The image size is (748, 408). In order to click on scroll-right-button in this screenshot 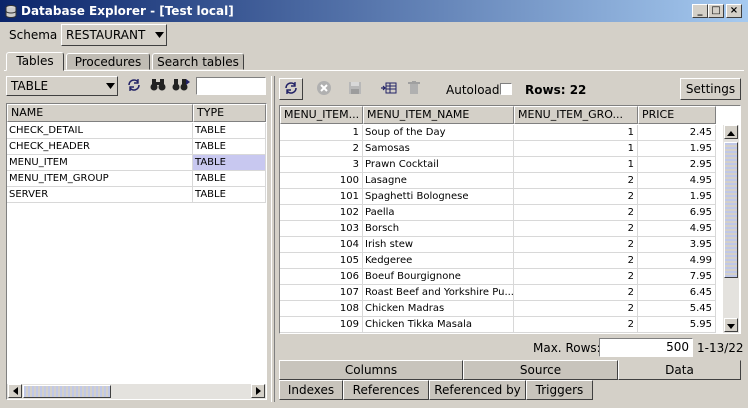, I will do `click(258, 391)`.